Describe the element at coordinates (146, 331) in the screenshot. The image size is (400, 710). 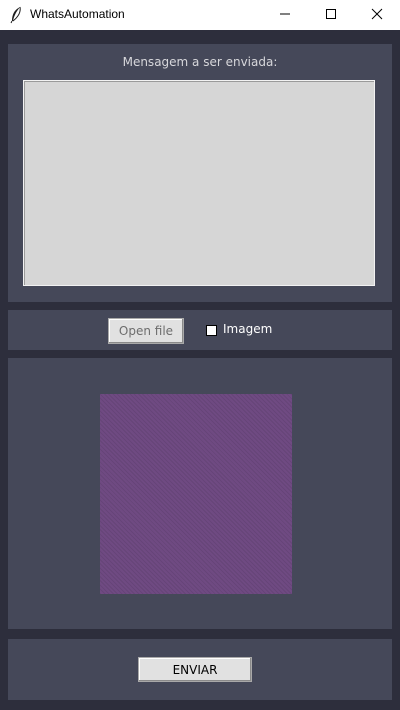
I see `open-file-button: Open file` at that location.